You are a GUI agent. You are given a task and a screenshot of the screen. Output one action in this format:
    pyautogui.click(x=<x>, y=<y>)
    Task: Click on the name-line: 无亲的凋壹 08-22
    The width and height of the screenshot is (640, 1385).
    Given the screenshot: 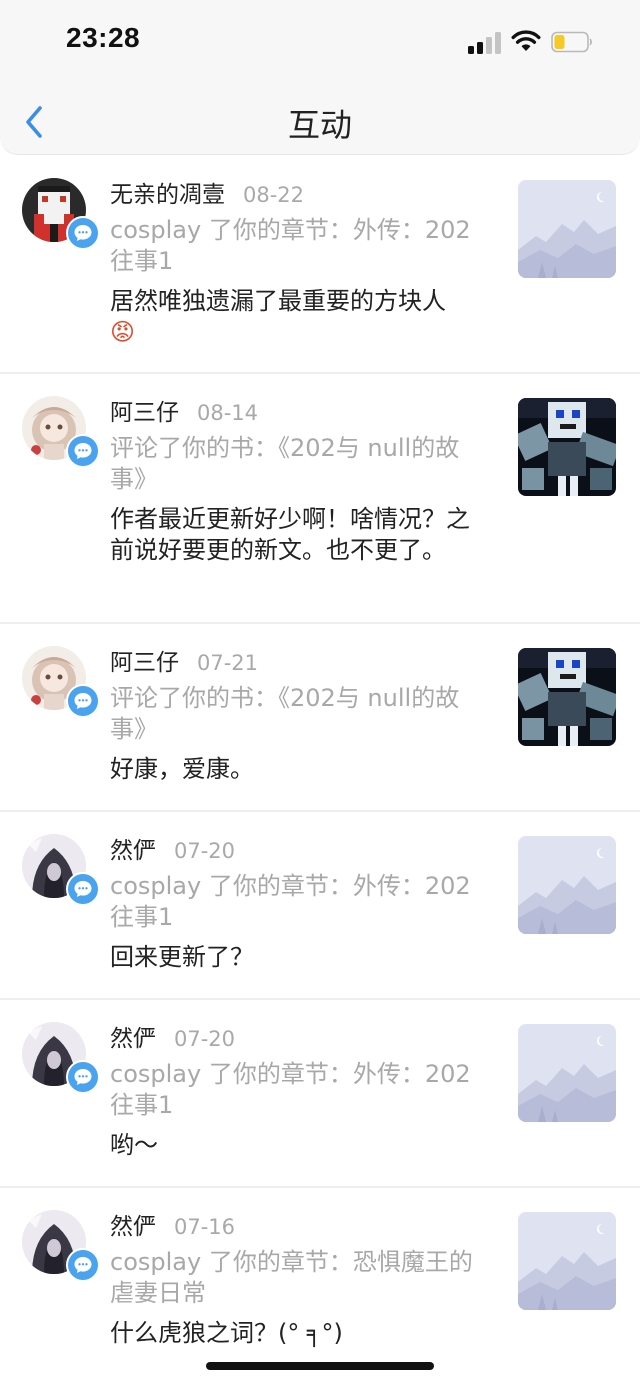 What is the action you would take?
    pyautogui.click(x=300, y=195)
    